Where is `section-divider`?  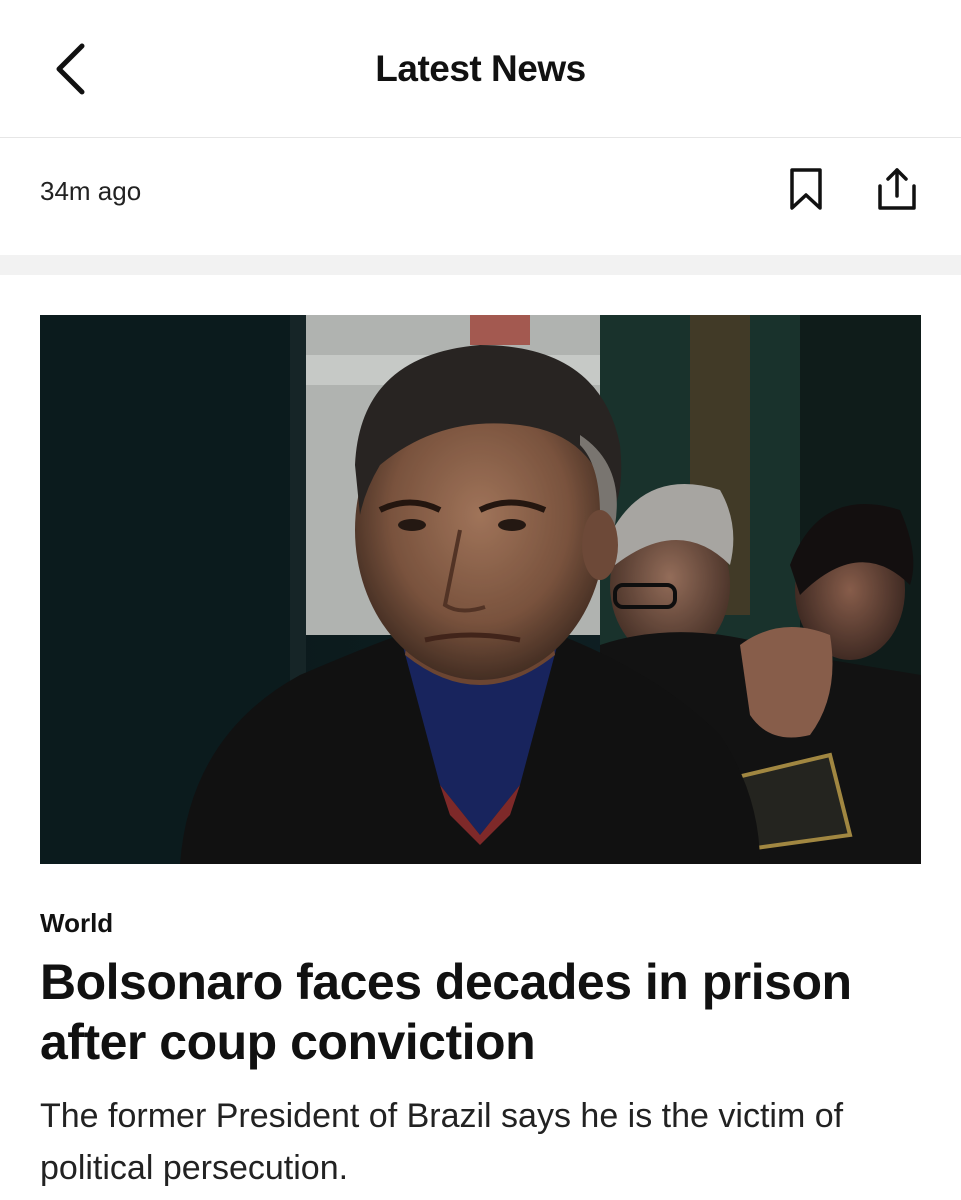 section-divider is located at coordinates (480, 265).